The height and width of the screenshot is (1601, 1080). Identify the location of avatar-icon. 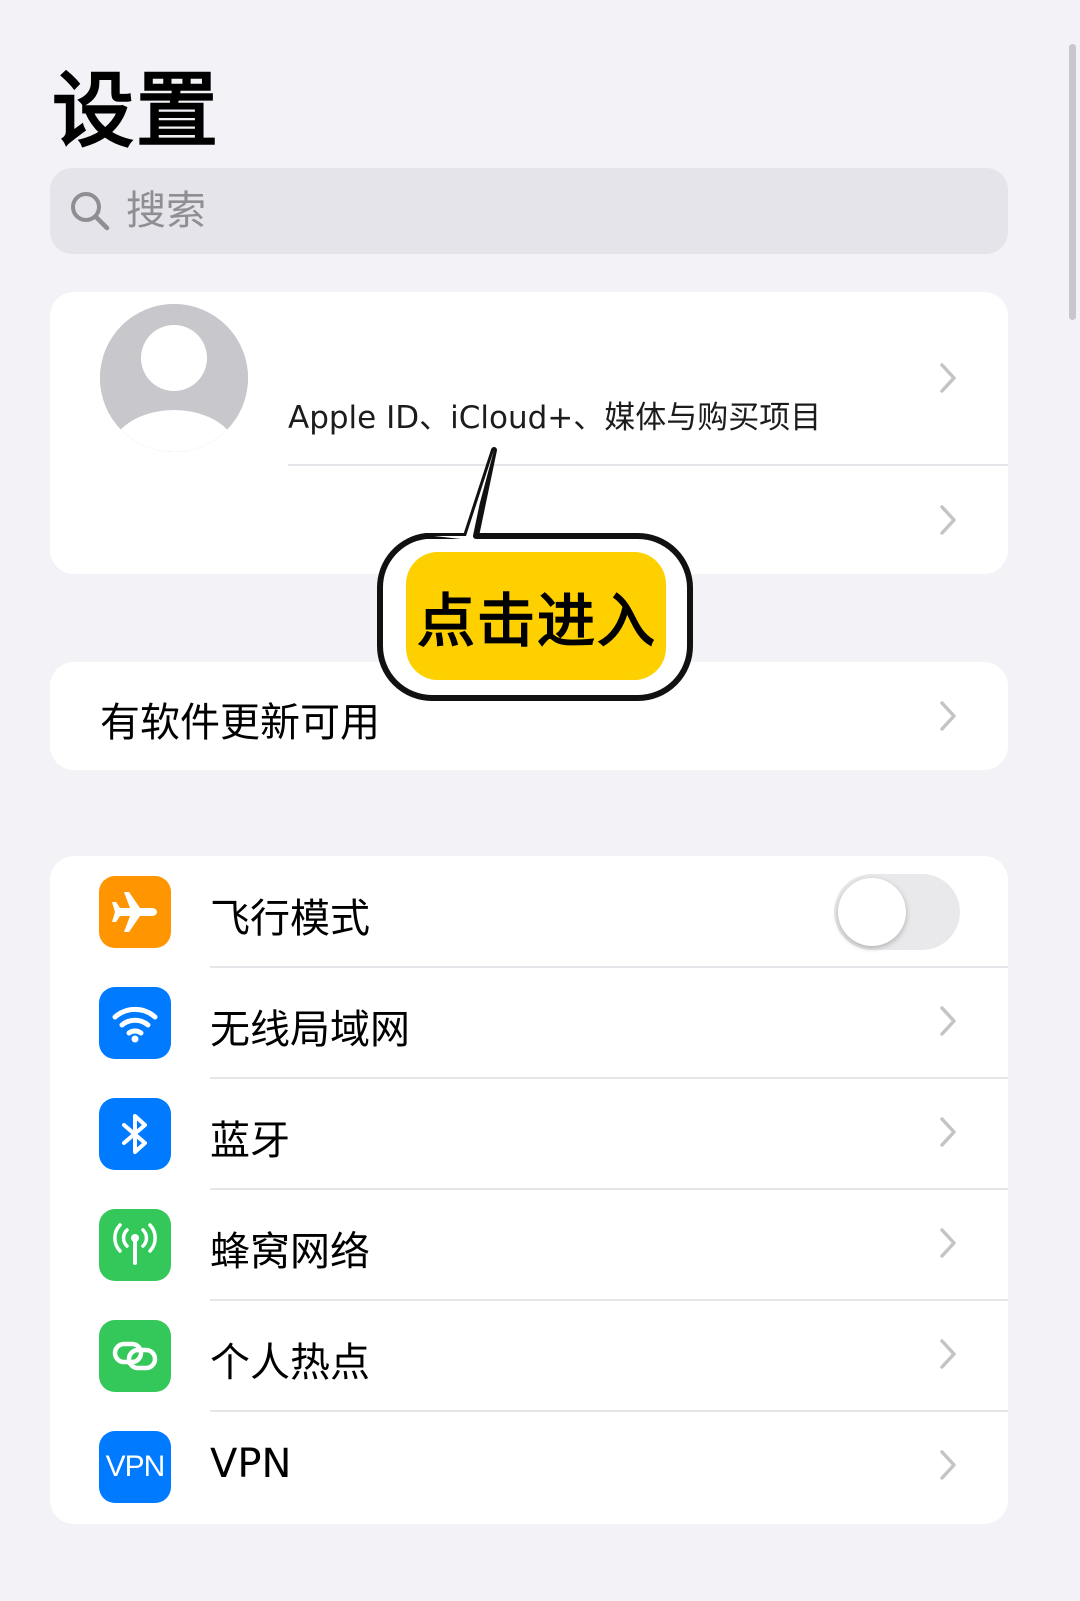
(174, 378).